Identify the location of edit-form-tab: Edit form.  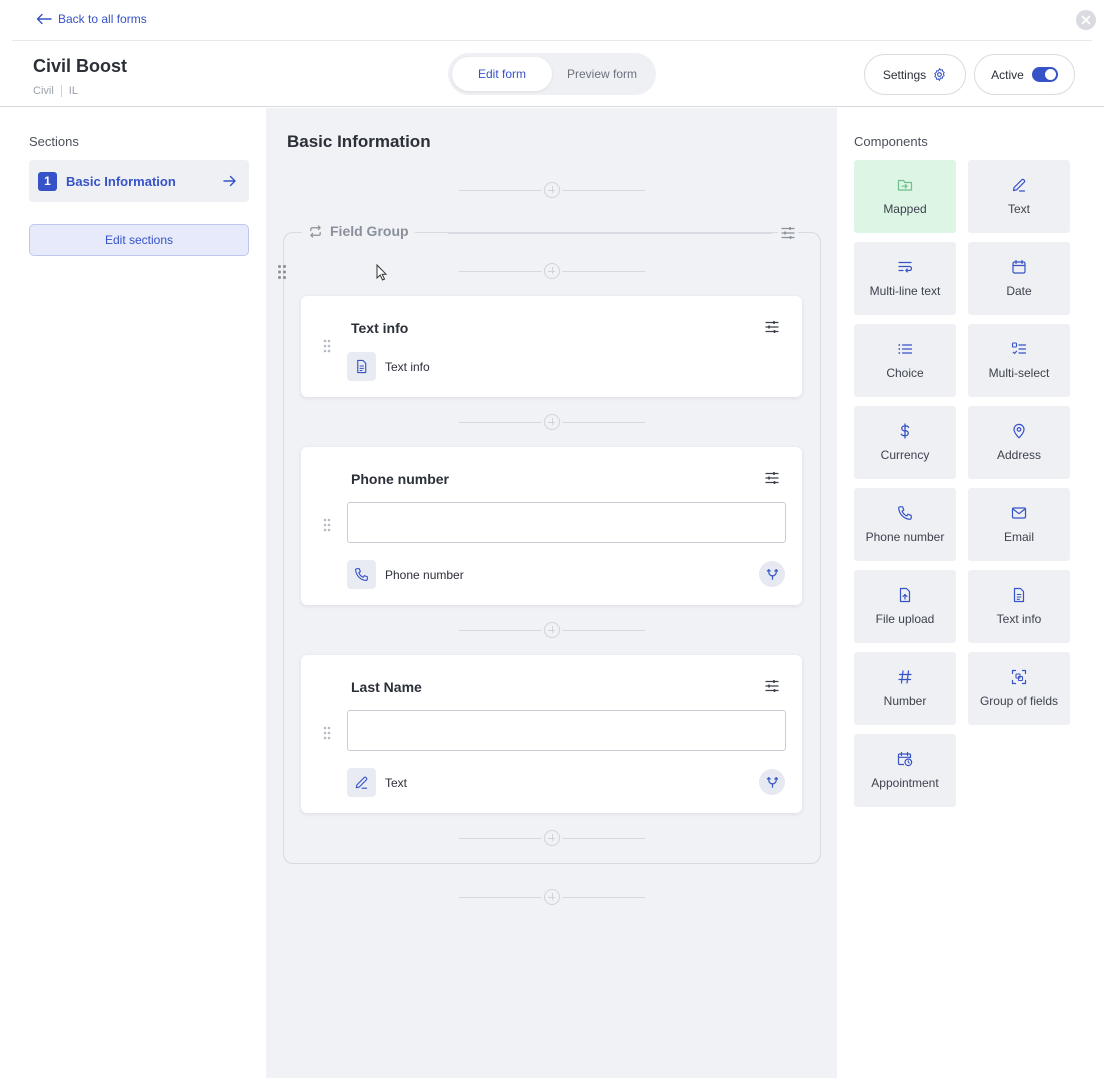
(502, 74).